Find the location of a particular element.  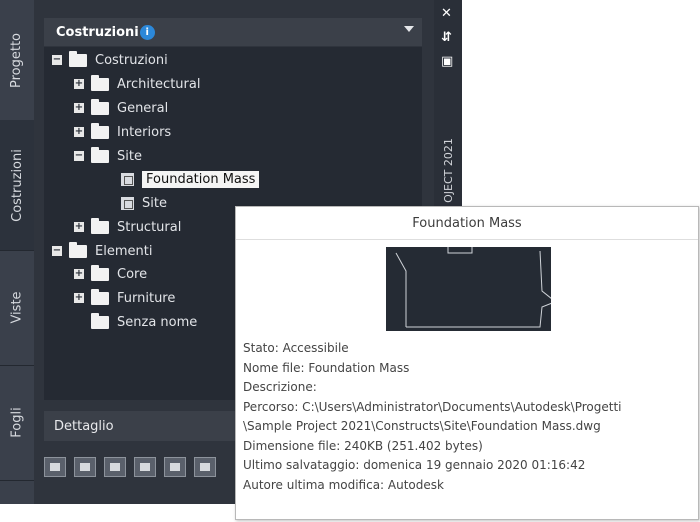

properties-icon is located at coordinates (205, 467).